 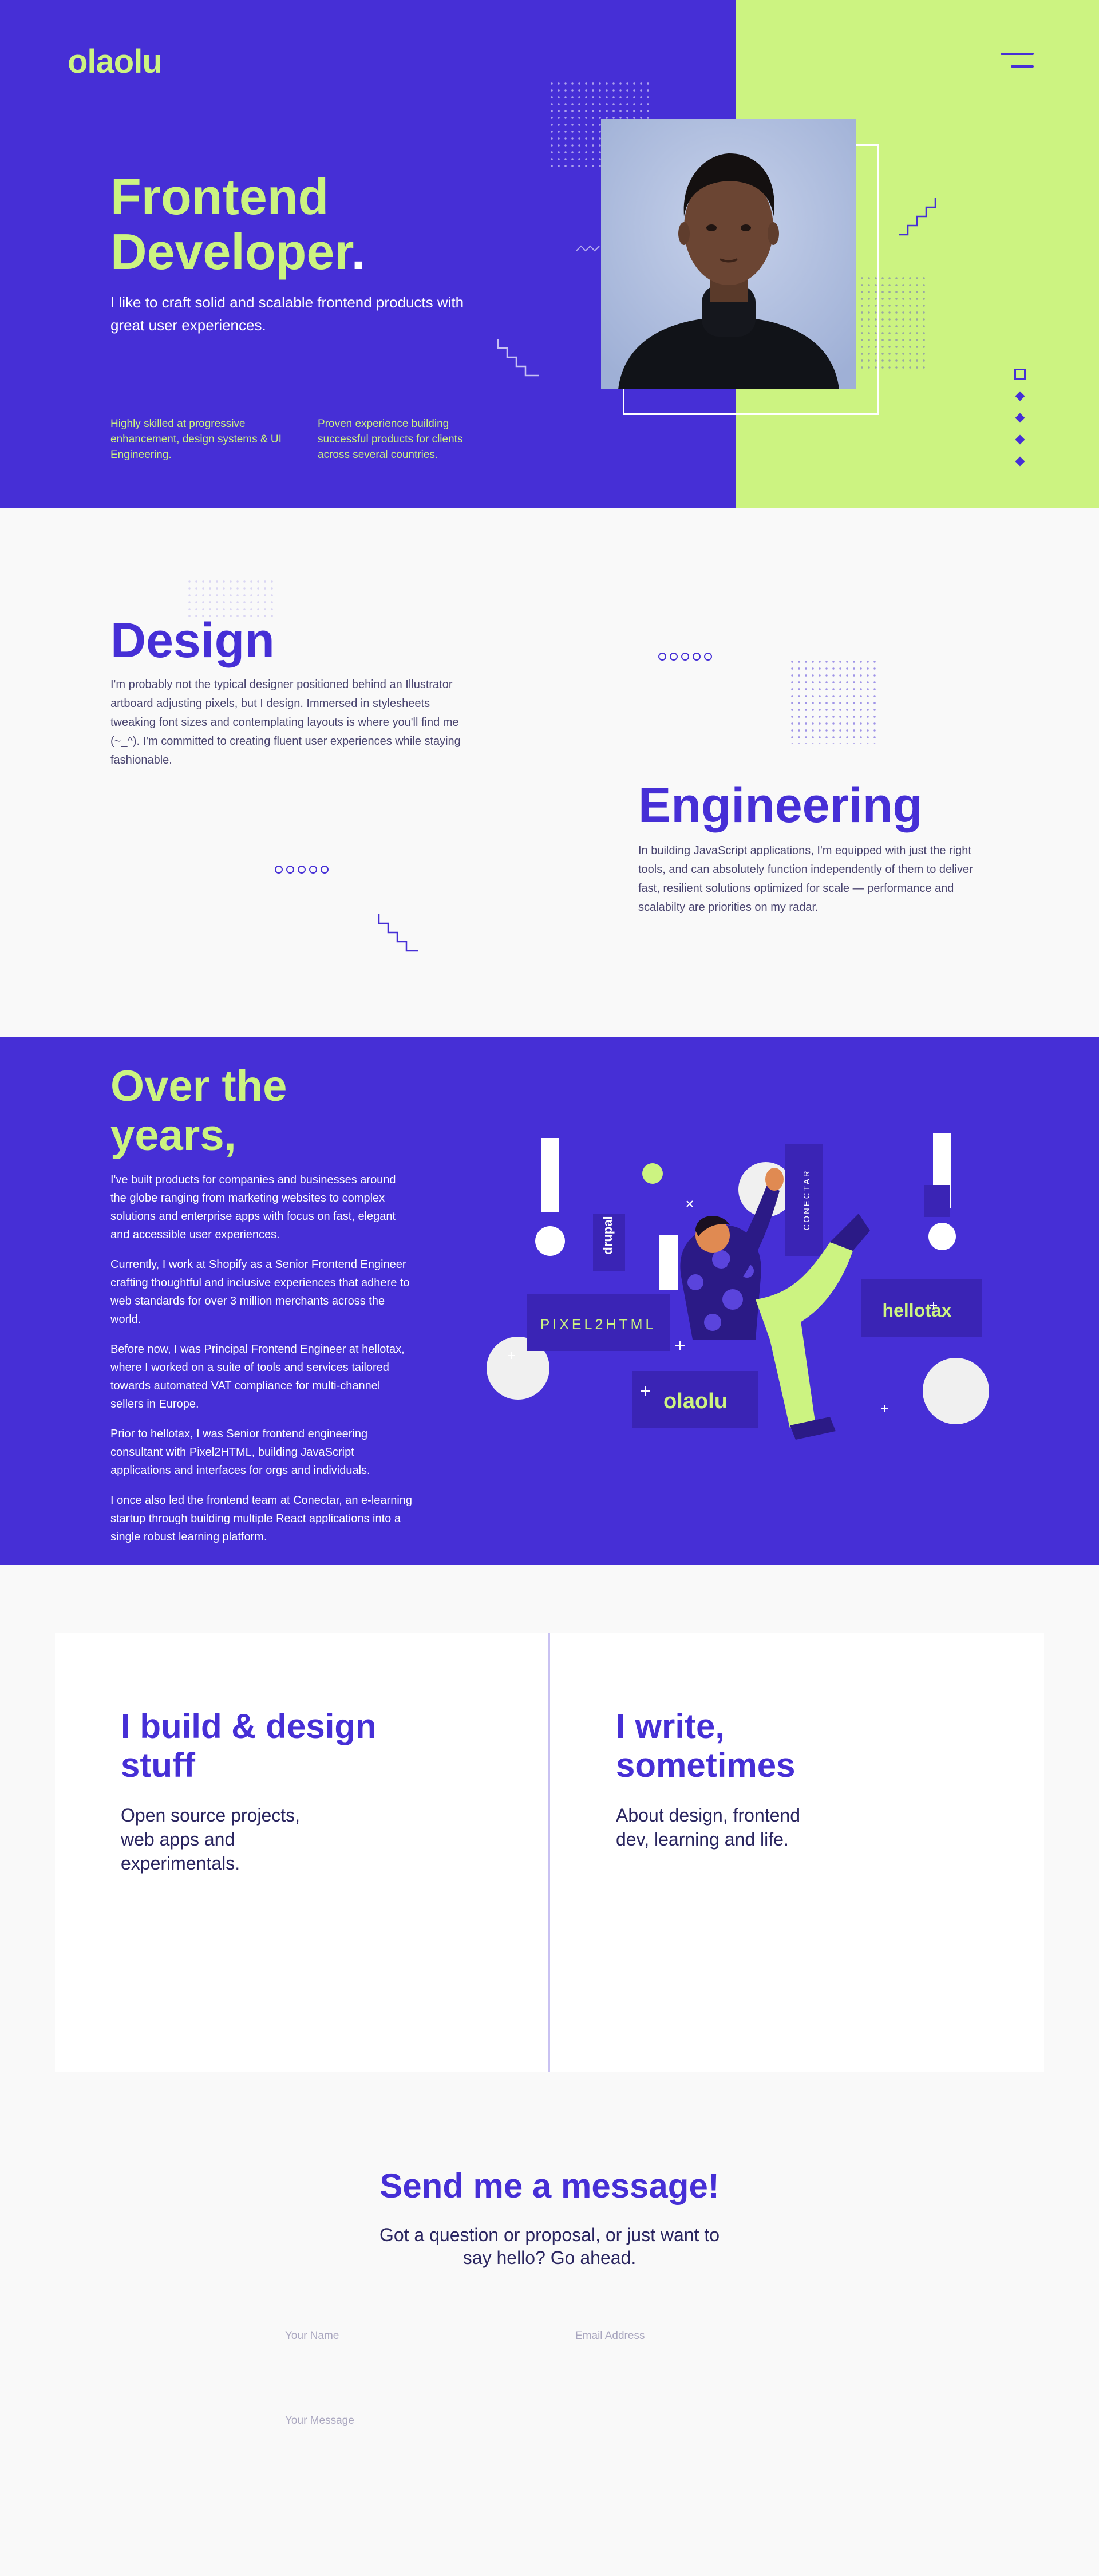 What do you see at coordinates (1017, 61) in the screenshot?
I see `hamburger-icon` at bounding box center [1017, 61].